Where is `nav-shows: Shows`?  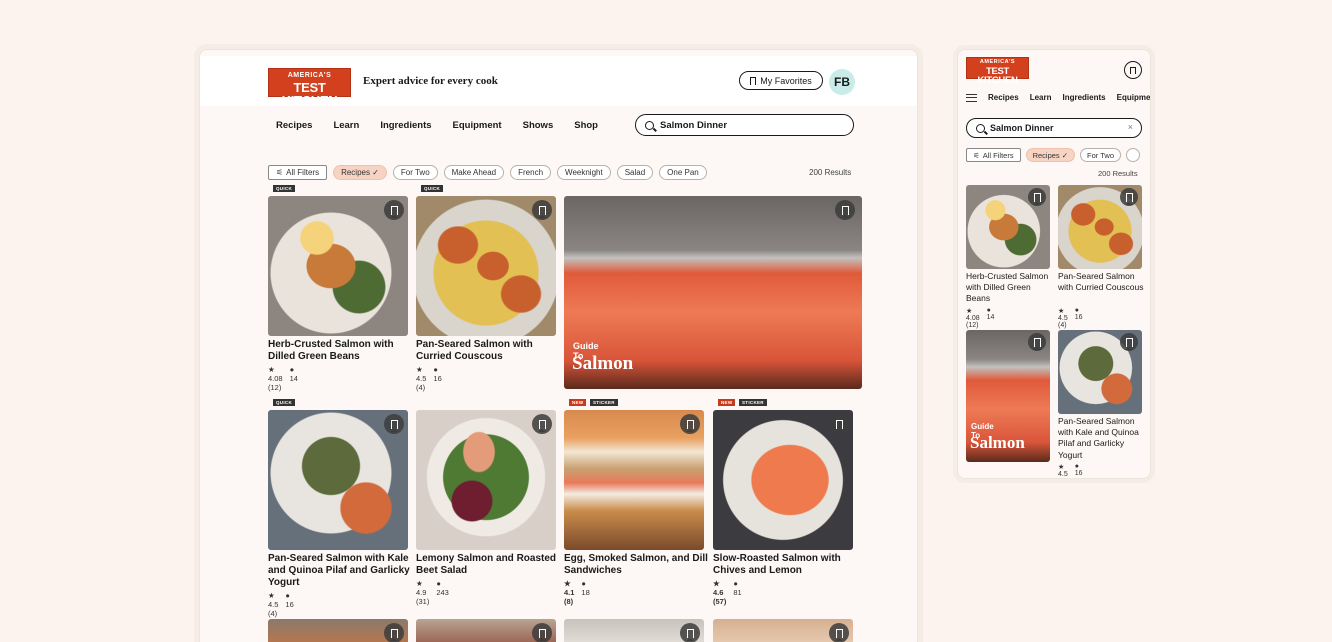
nav-shows: Shows is located at coordinates (538, 125).